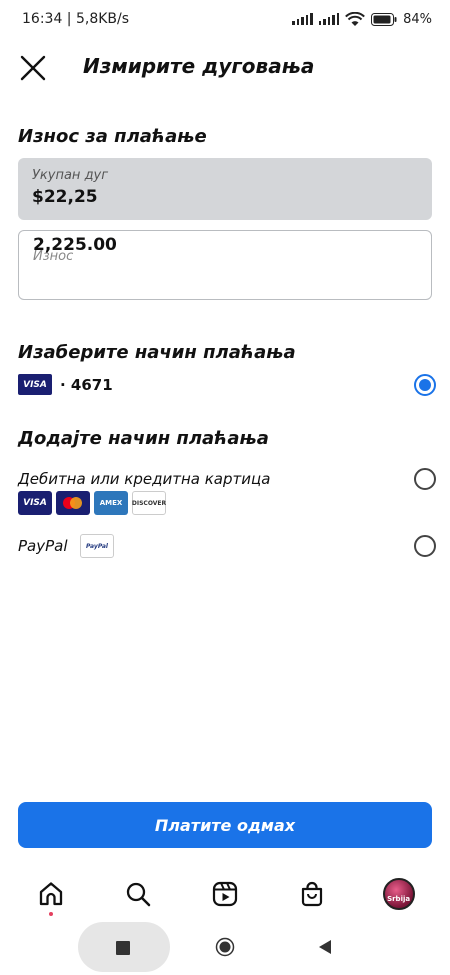 The width and height of the screenshot is (450, 975). Describe the element at coordinates (70, 175) in the screenshot. I see `total-debt-label: Укупан дуг` at that location.